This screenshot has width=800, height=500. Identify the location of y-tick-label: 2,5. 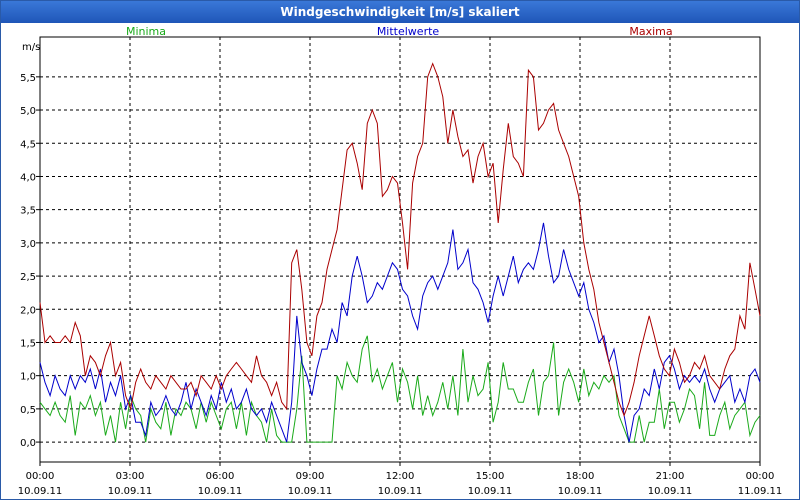
(28, 277).